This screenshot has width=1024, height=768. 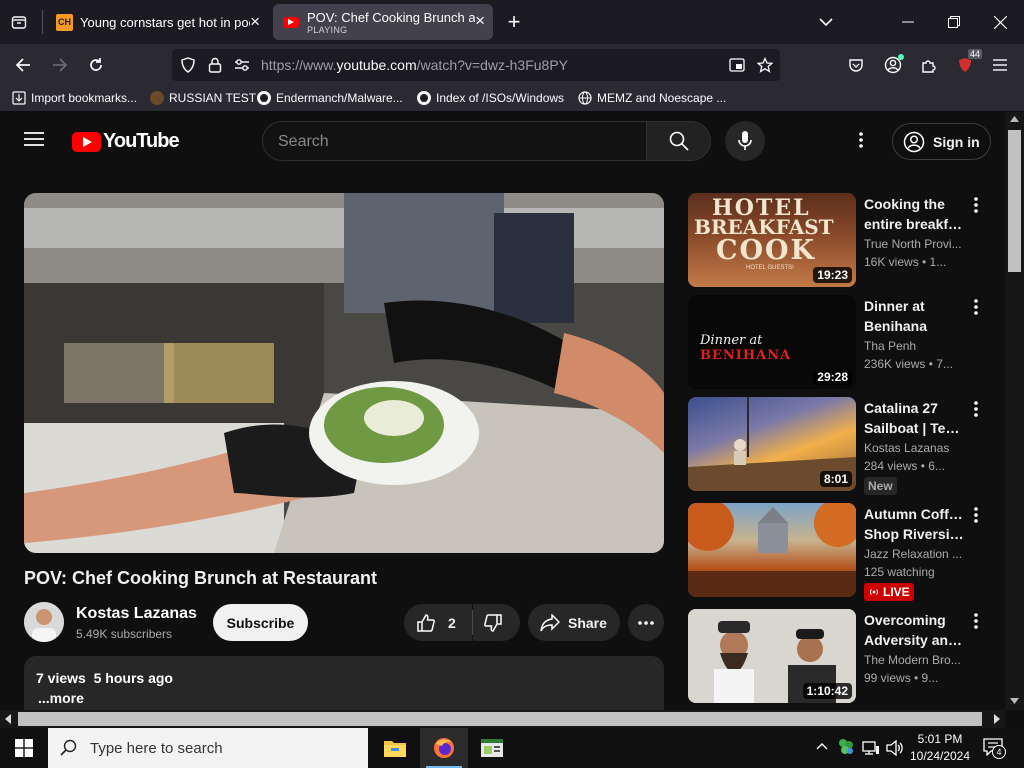 What do you see at coordinates (23, 65) in the screenshot?
I see `back-arrow-icon` at bounding box center [23, 65].